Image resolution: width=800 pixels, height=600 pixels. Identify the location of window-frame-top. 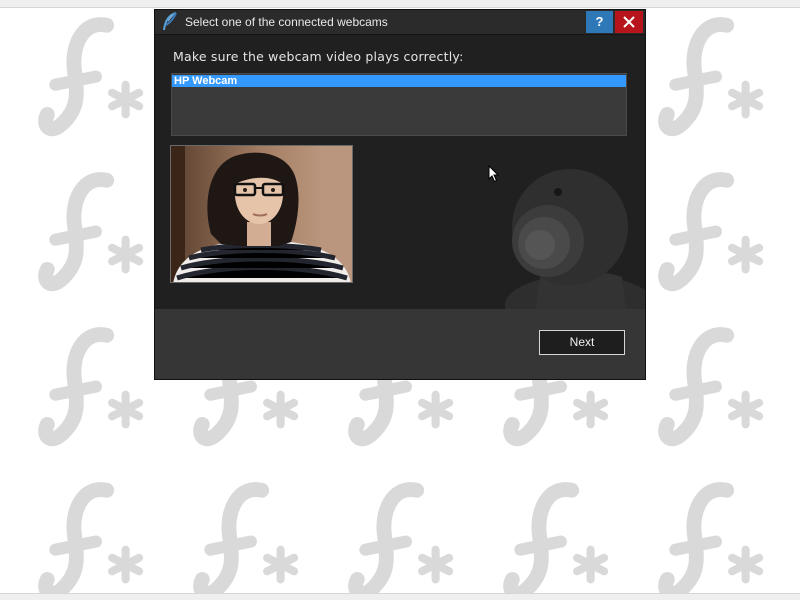
(400, 4).